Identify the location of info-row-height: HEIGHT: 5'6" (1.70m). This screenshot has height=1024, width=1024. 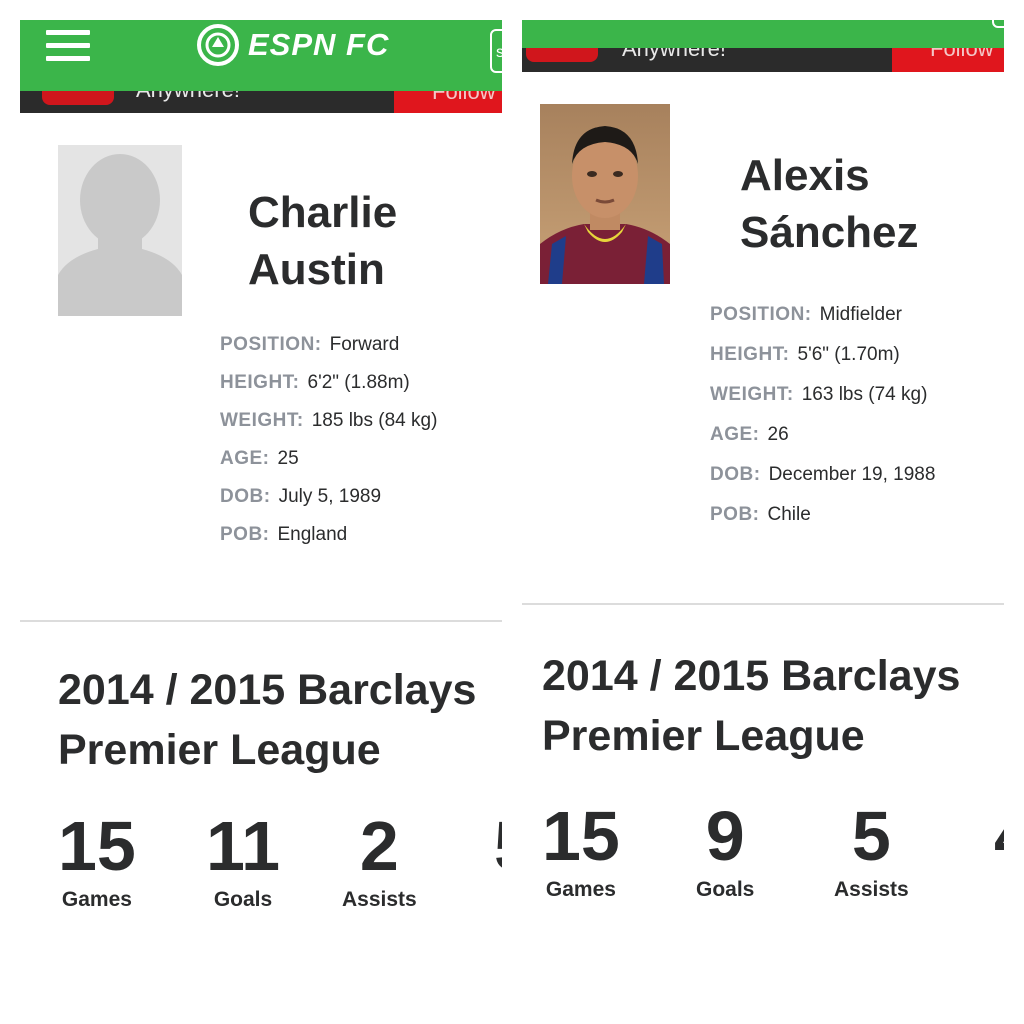
(822, 355).